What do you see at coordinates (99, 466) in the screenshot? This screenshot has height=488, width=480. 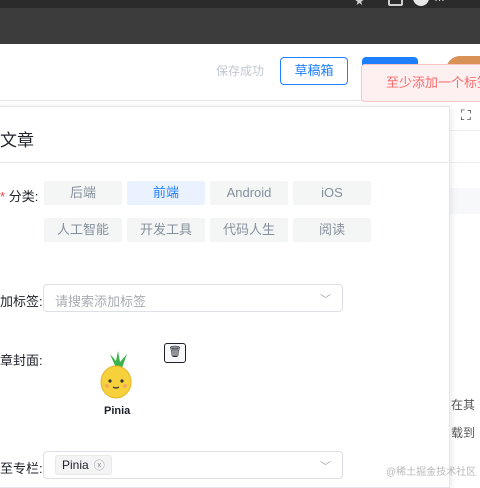 I see `close-icon: ⓧ` at bounding box center [99, 466].